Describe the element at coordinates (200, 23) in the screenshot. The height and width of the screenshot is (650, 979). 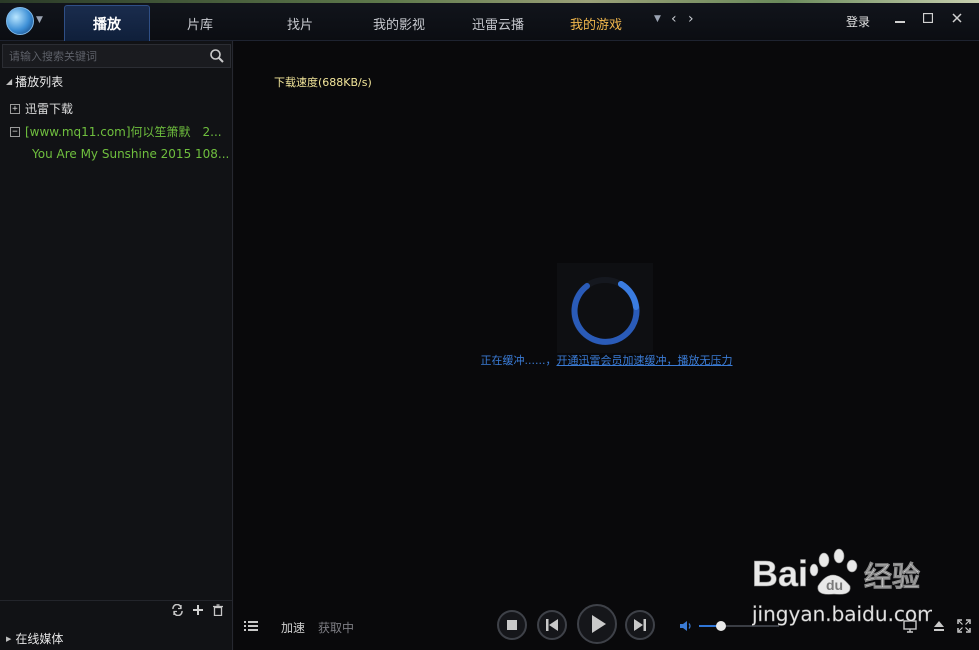
I see `tab-library: 片库` at that location.